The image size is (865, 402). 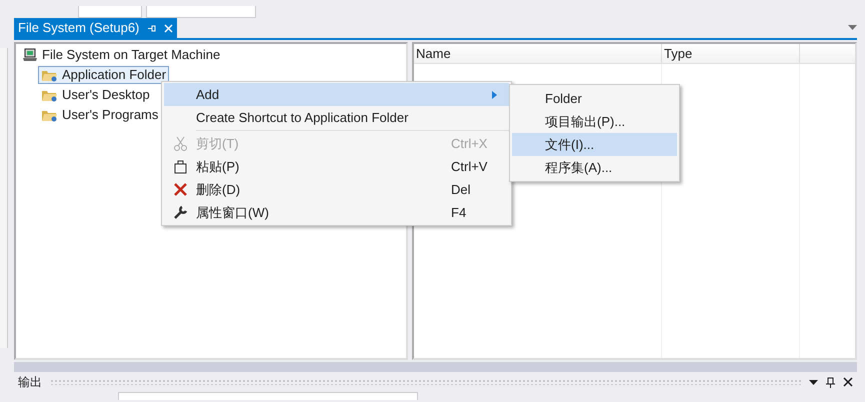 I want to click on column-header: Name, so click(x=538, y=53).